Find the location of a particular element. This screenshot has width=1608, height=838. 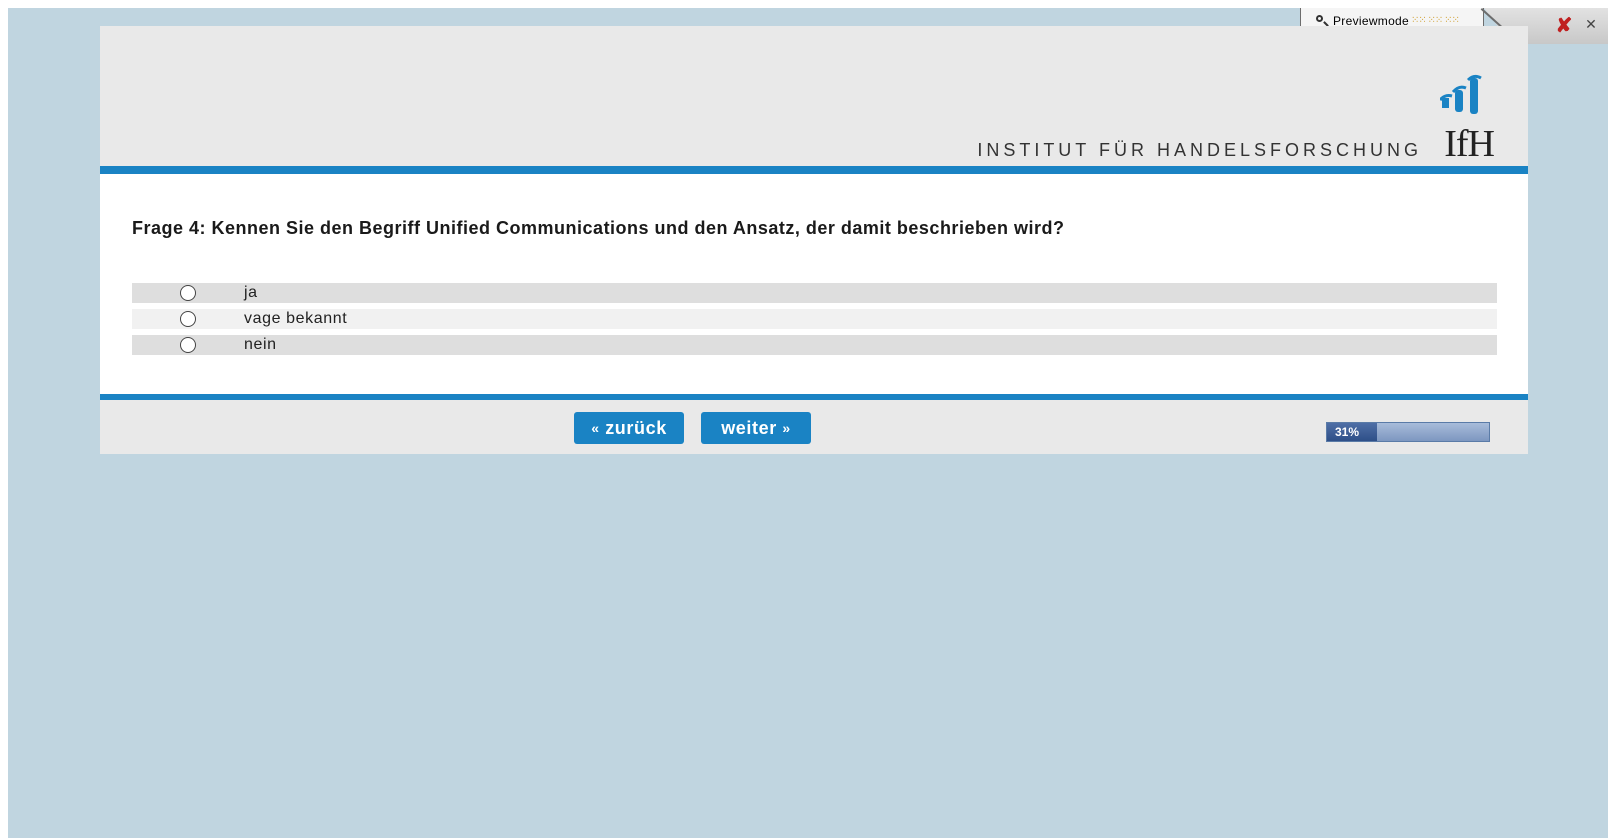

radio-button-nein is located at coordinates (188, 345).